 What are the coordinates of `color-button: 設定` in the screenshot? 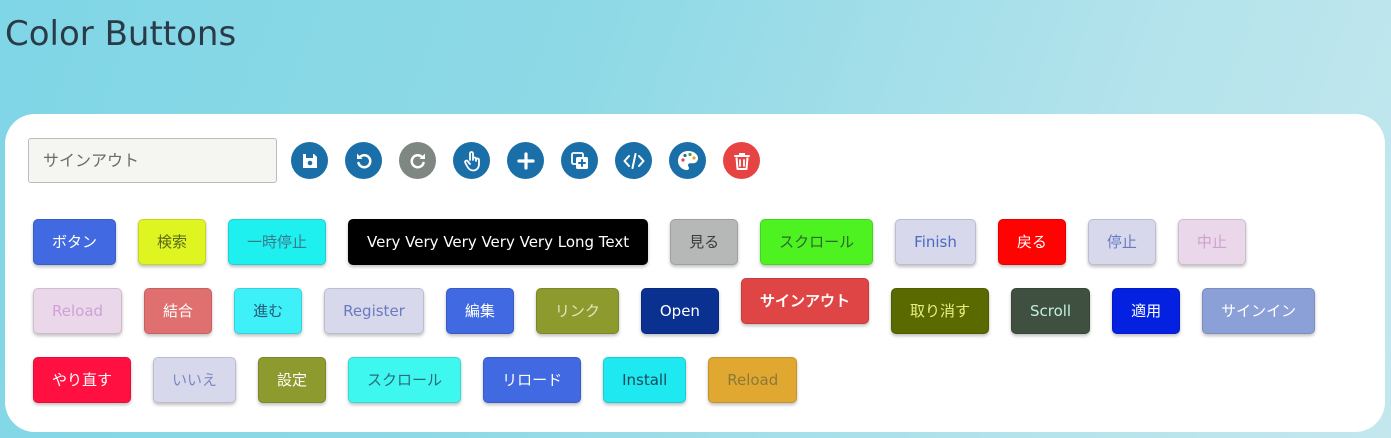 It's located at (292, 379).